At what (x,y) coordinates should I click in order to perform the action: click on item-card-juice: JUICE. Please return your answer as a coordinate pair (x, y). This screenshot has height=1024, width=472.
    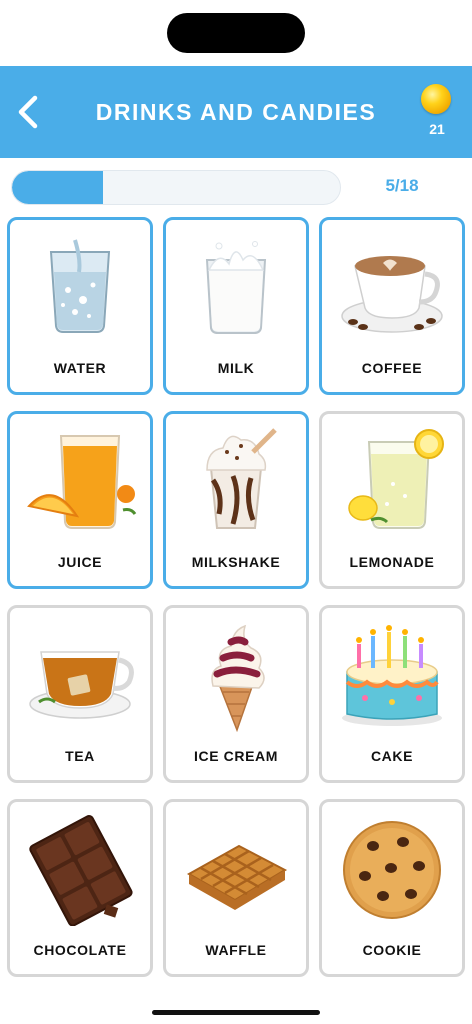
    Looking at the image, I should click on (80, 500).